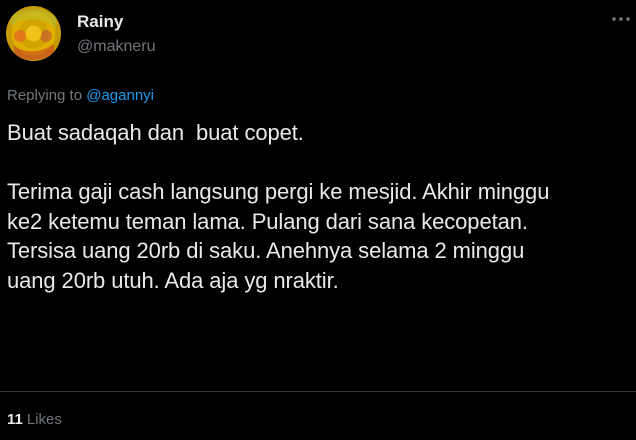  What do you see at coordinates (318, 391) in the screenshot?
I see `divider` at bounding box center [318, 391].